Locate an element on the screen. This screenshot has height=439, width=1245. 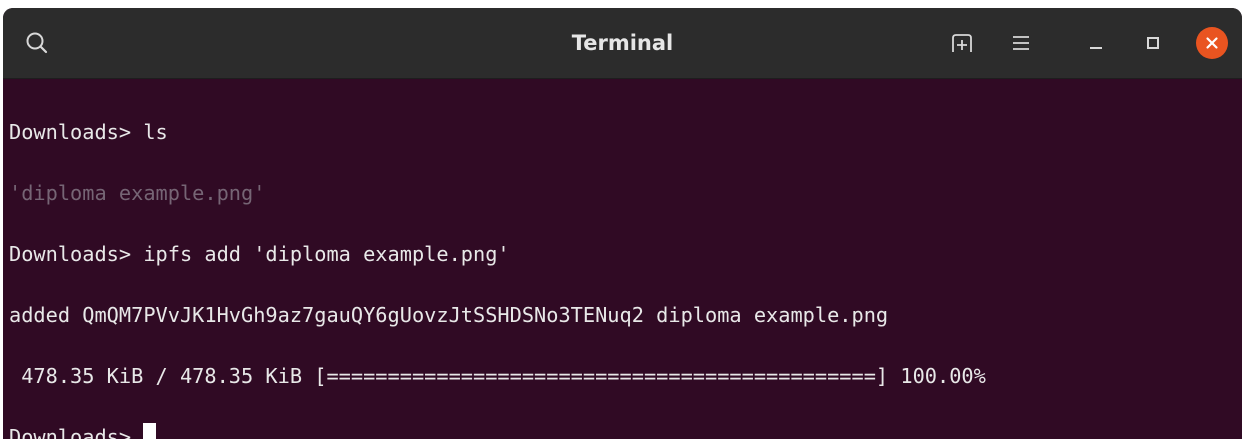
new-tab-button is located at coordinates (962, 43).